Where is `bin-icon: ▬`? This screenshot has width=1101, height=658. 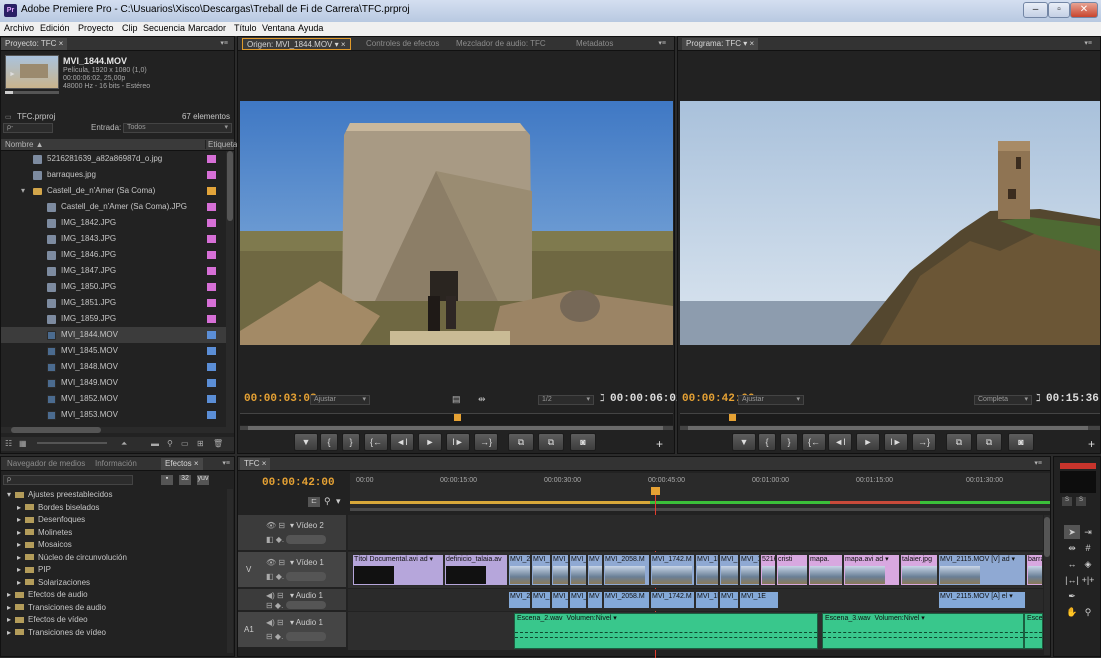
bin-icon: ▬ is located at coordinates (155, 443).